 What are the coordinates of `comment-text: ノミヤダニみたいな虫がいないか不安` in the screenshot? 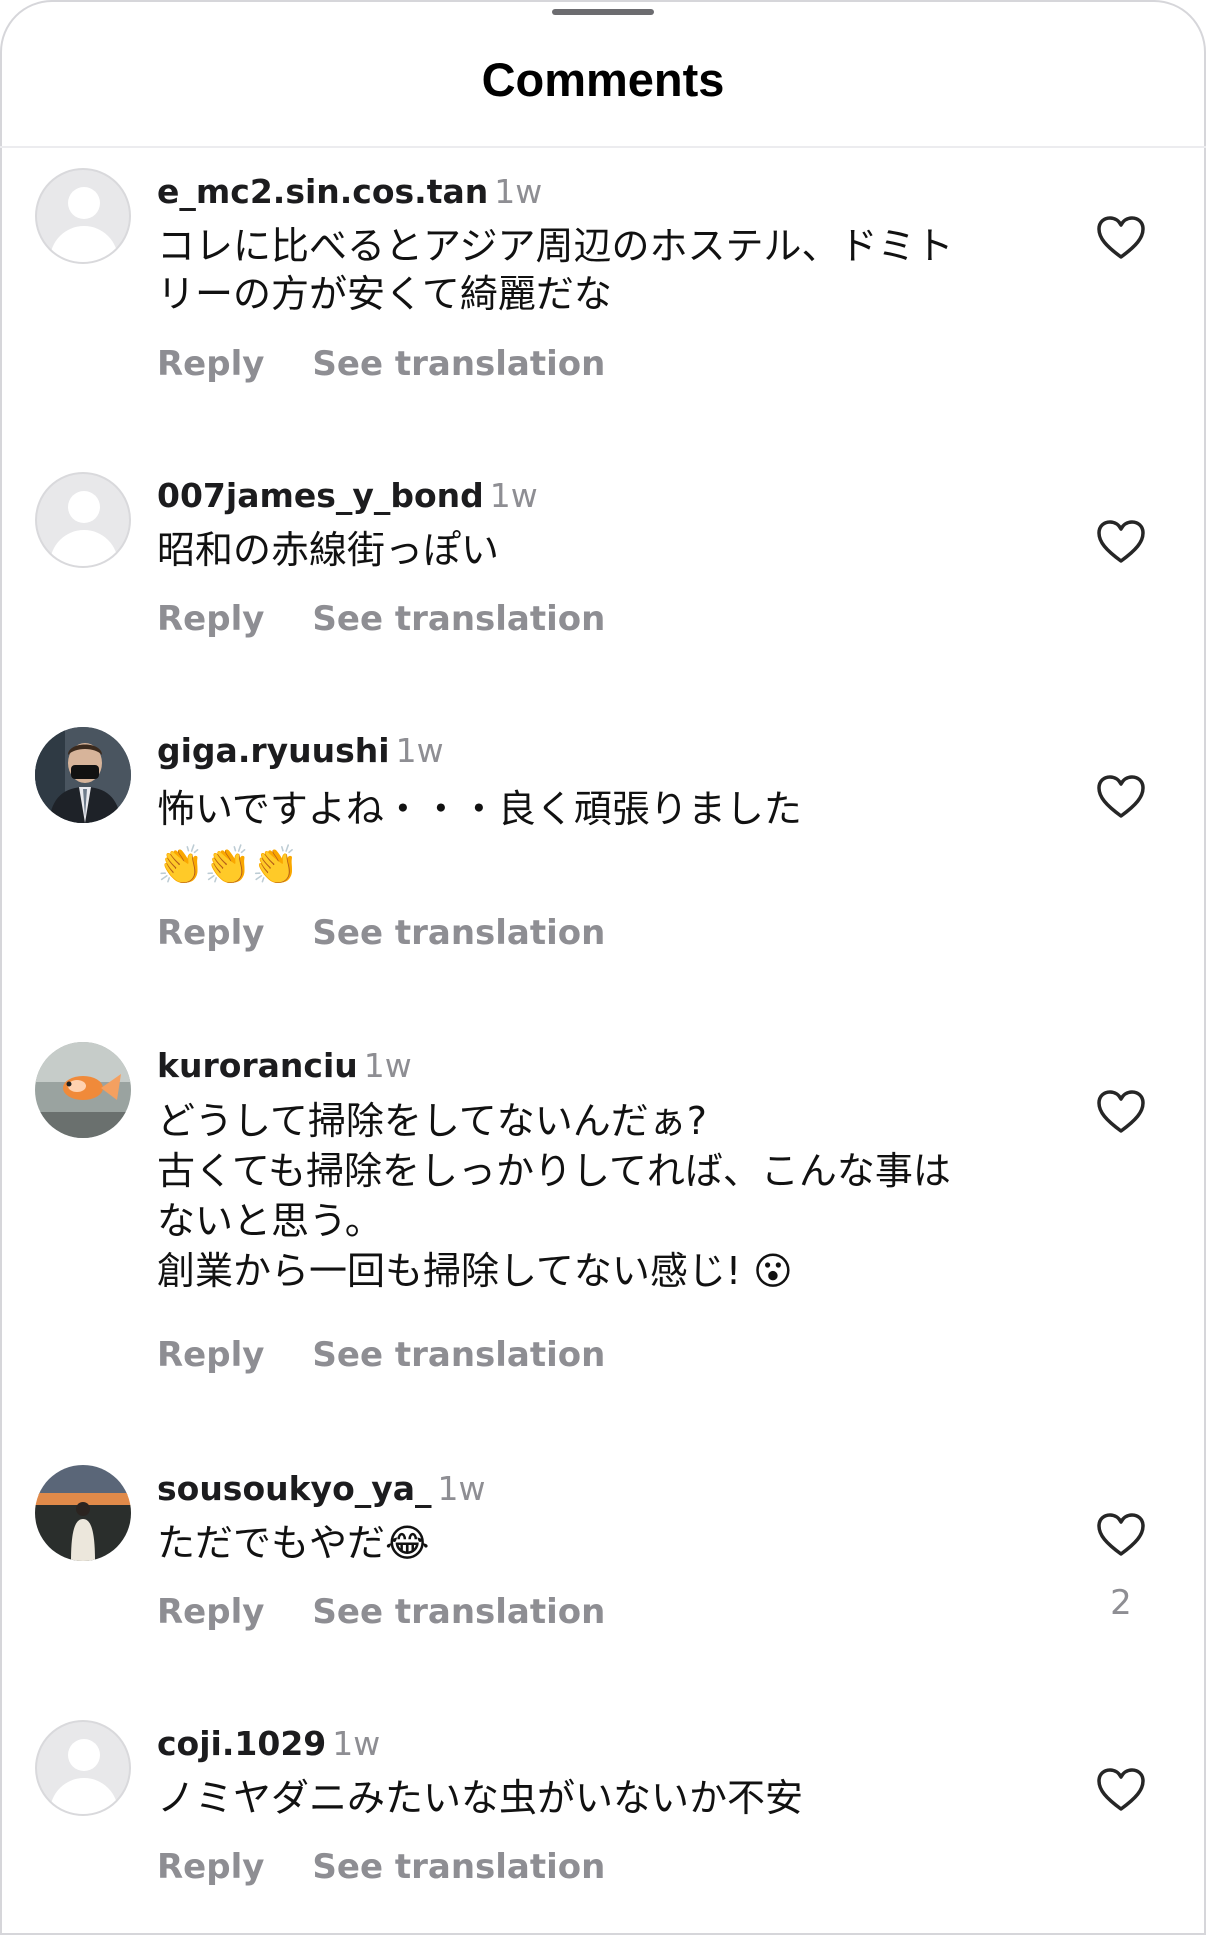 It's located at (480, 1798).